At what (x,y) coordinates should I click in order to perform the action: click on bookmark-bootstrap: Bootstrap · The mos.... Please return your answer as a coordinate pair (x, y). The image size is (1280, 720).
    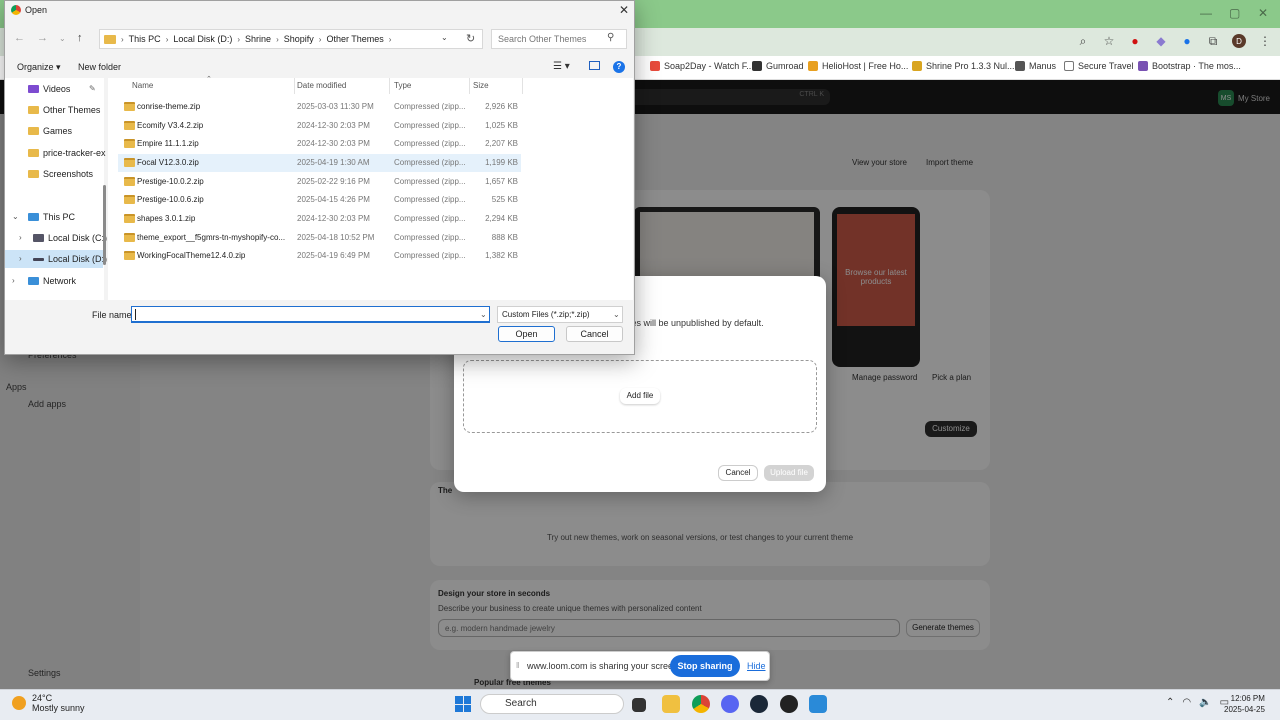
    Looking at the image, I should click on (1189, 66).